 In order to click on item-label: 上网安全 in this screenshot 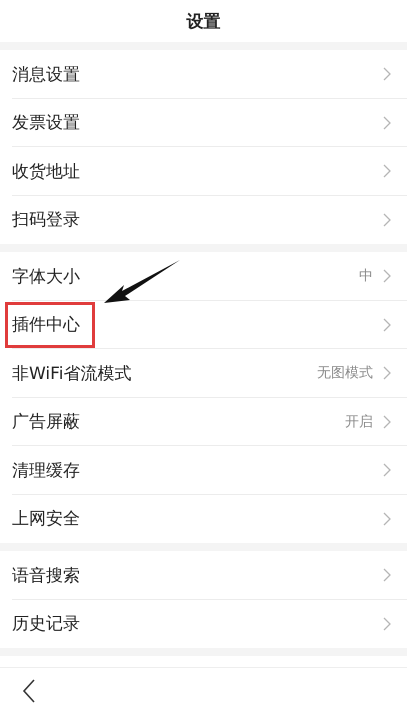, I will do `click(46, 519)`.